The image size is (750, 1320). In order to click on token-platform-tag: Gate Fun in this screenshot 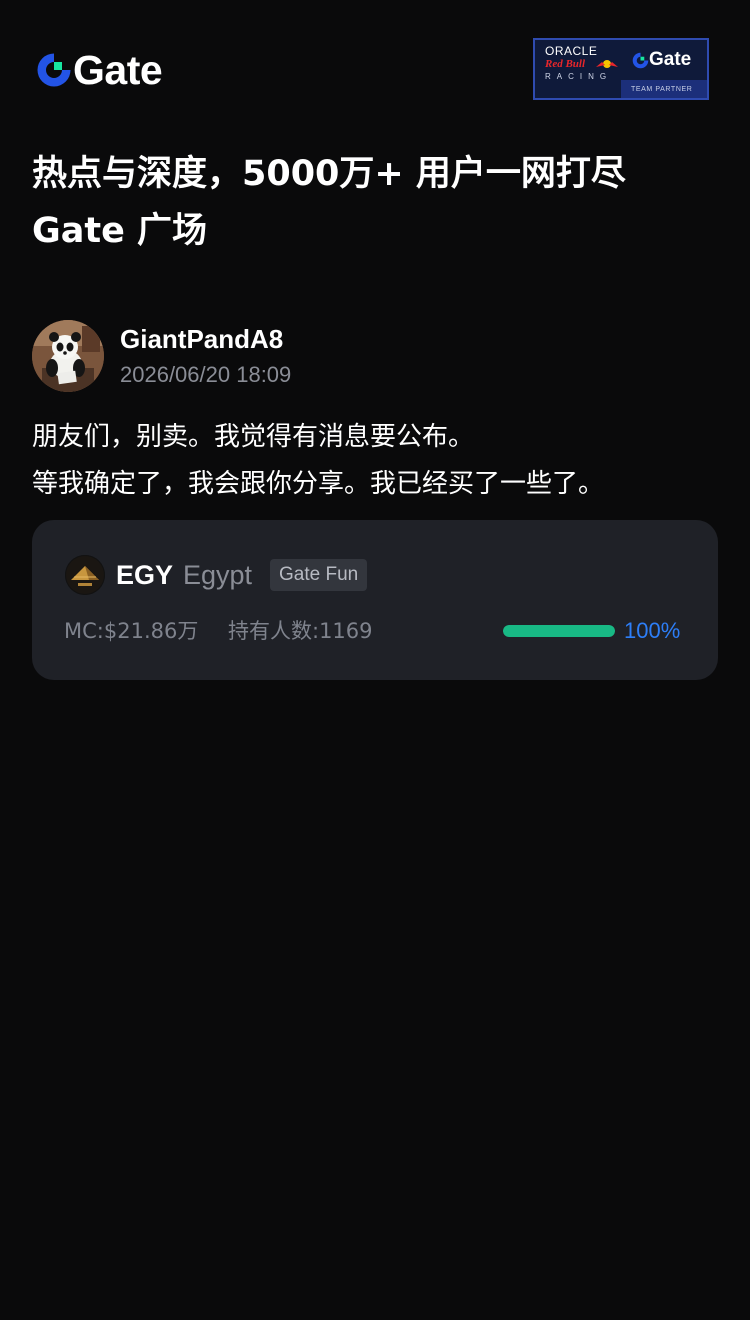, I will do `click(319, 575)`.